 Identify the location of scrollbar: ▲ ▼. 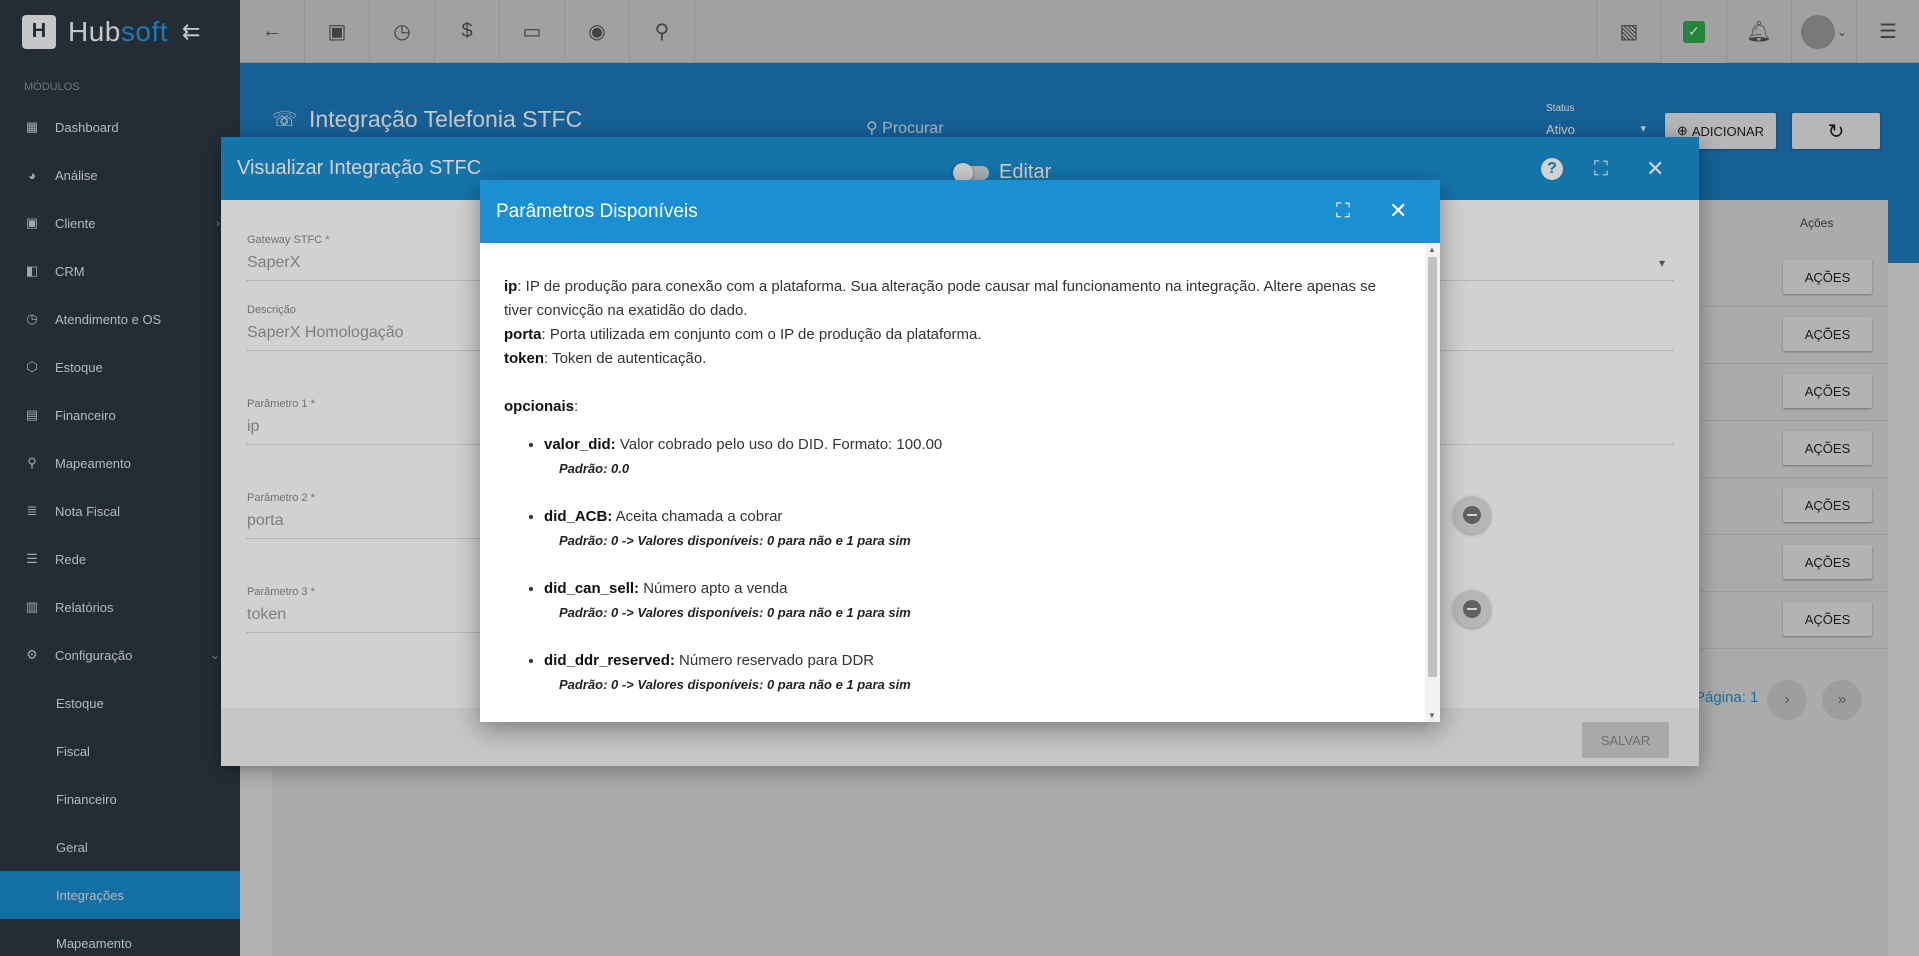
(1432, 482).